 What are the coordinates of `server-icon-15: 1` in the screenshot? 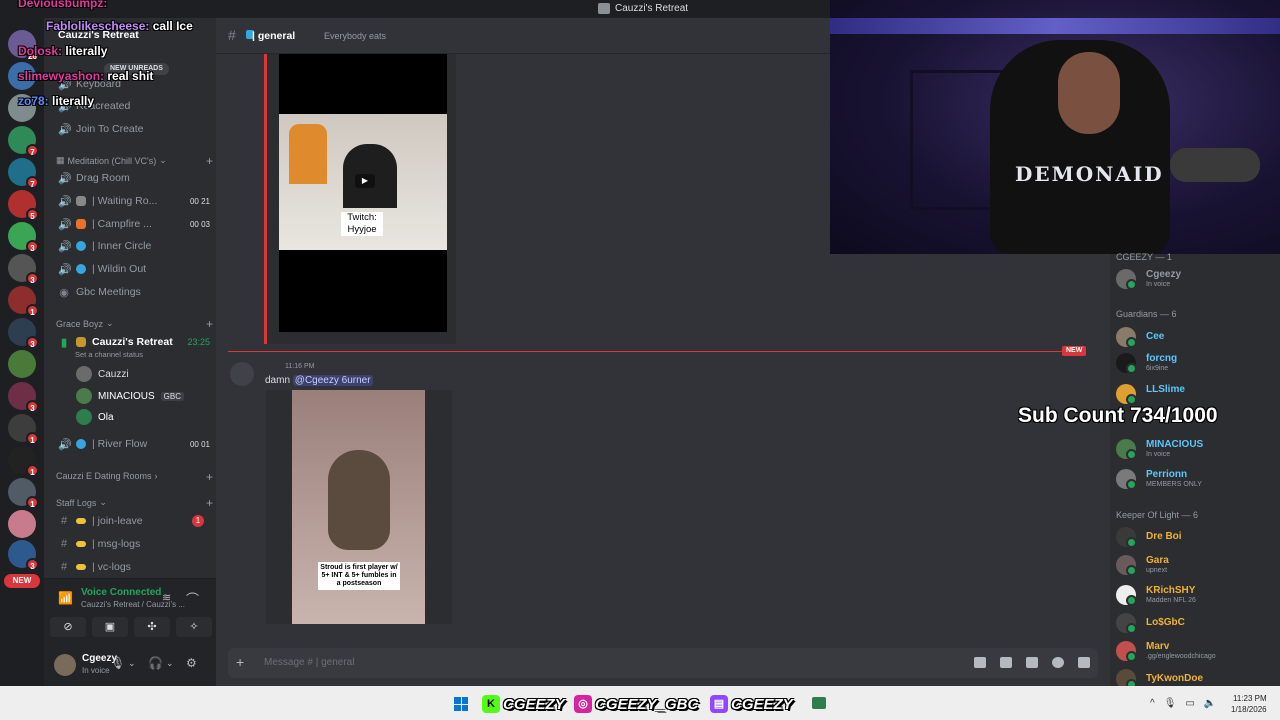 It's located at (23, 493).